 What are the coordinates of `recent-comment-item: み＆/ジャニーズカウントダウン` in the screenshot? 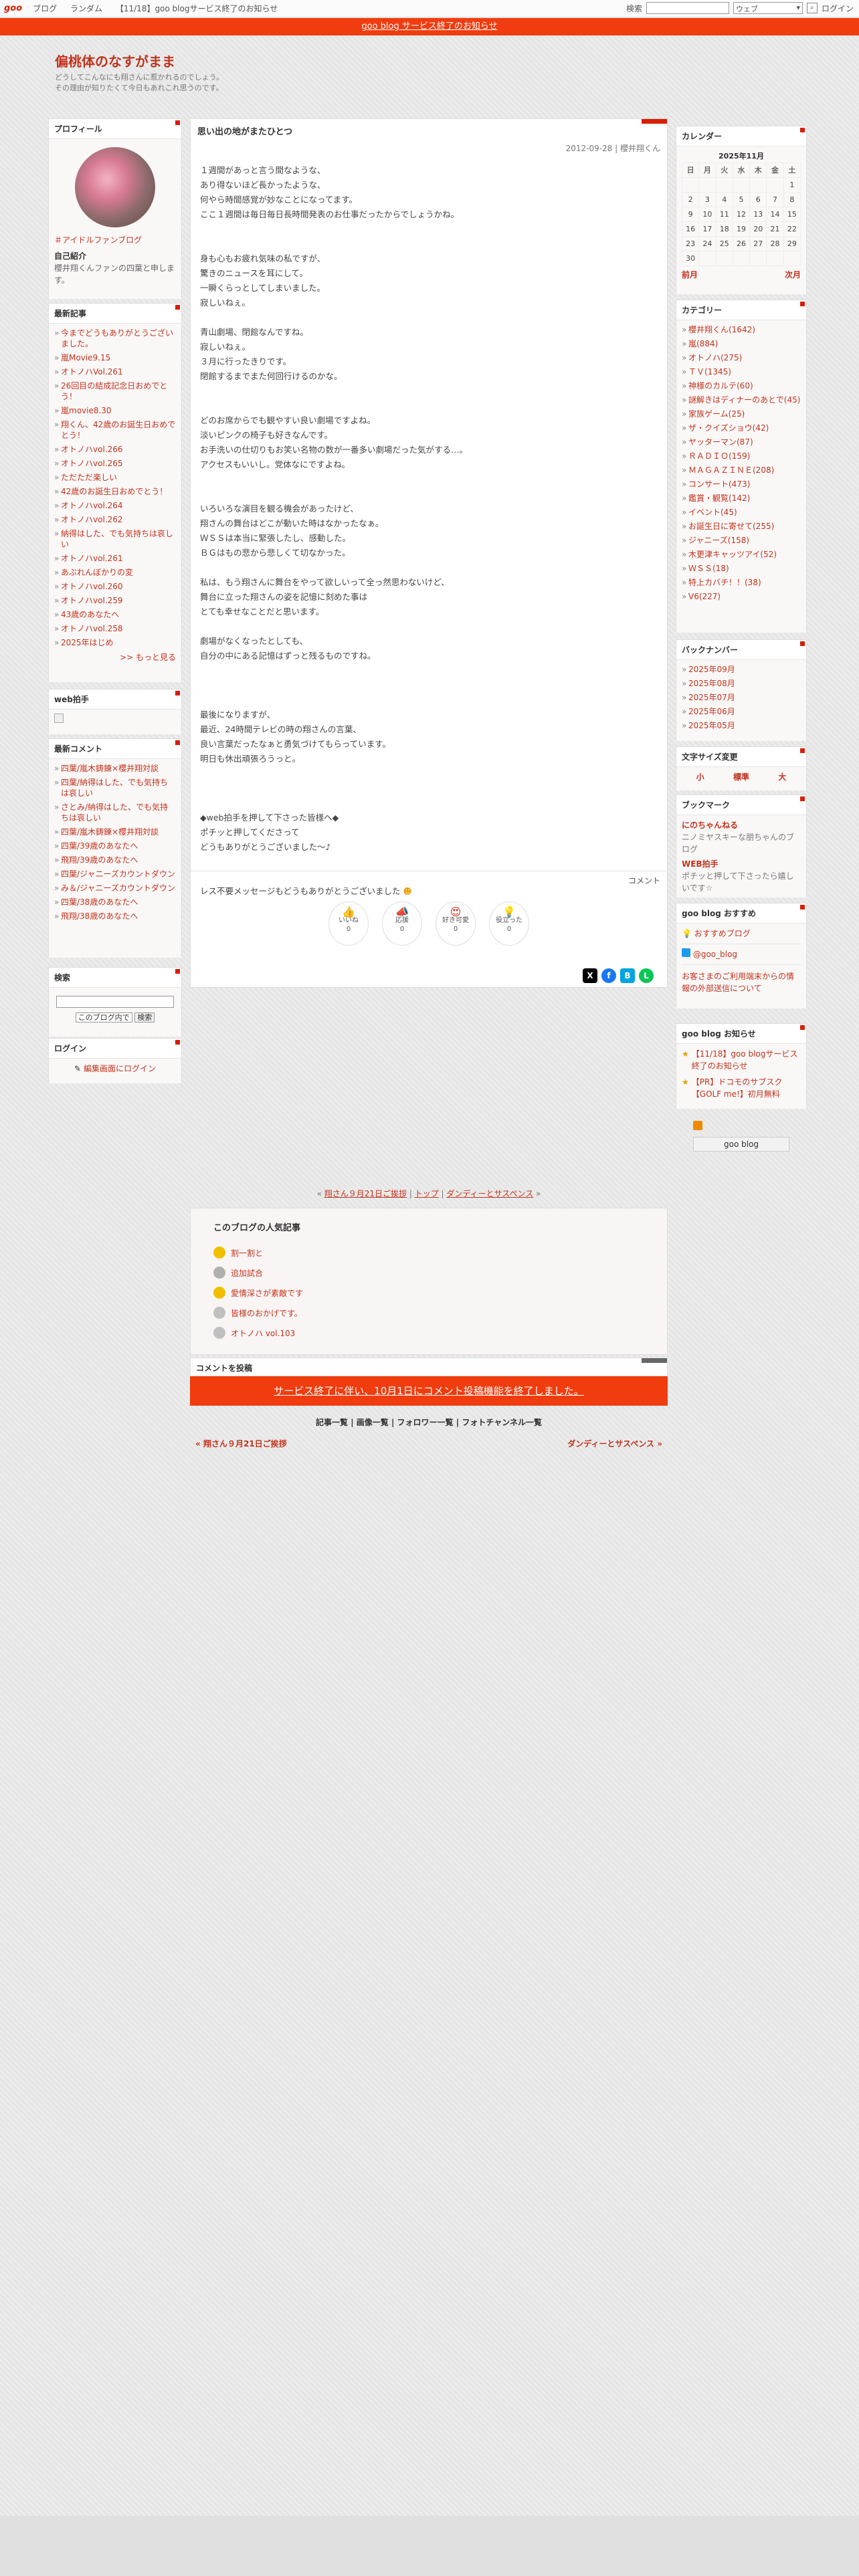 It's located at (115, 888).